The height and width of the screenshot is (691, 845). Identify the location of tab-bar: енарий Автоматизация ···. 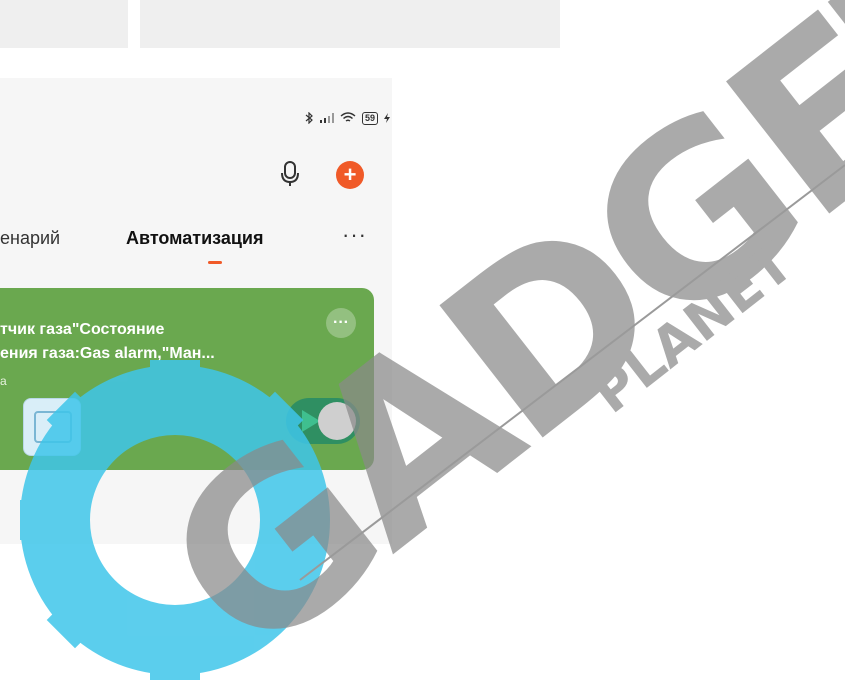
(196, 245).